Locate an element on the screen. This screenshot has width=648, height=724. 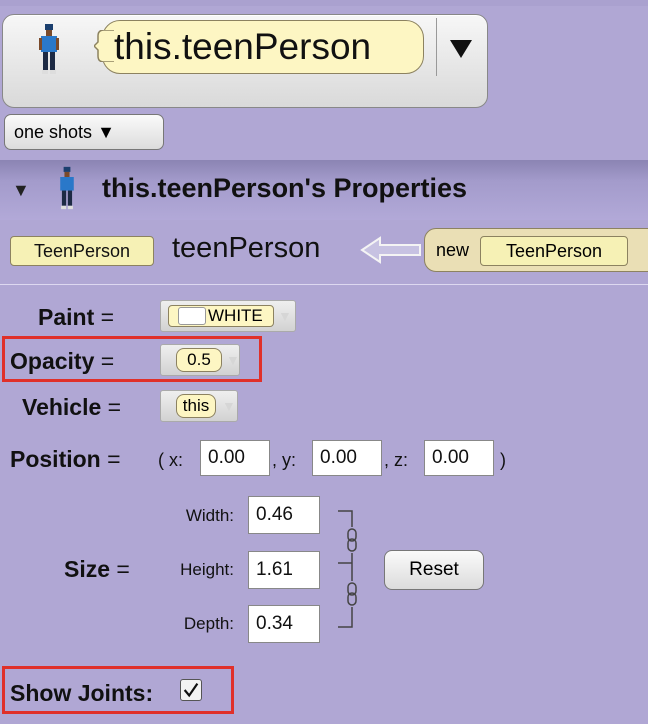
width-input is located at coordinates (284, 515).